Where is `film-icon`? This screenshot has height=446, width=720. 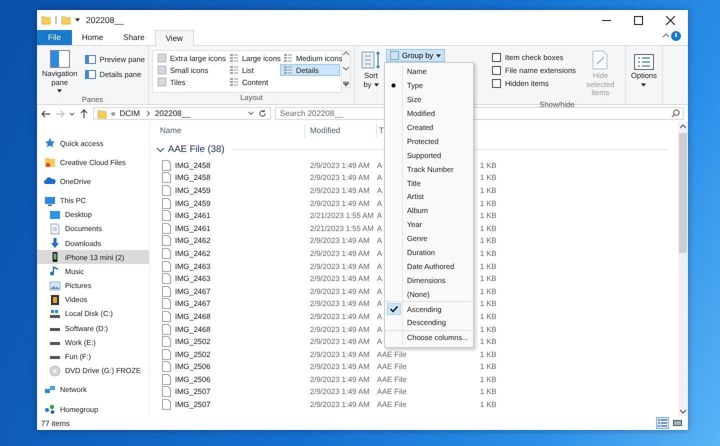
film-icon is located at coordinates (55, 300).